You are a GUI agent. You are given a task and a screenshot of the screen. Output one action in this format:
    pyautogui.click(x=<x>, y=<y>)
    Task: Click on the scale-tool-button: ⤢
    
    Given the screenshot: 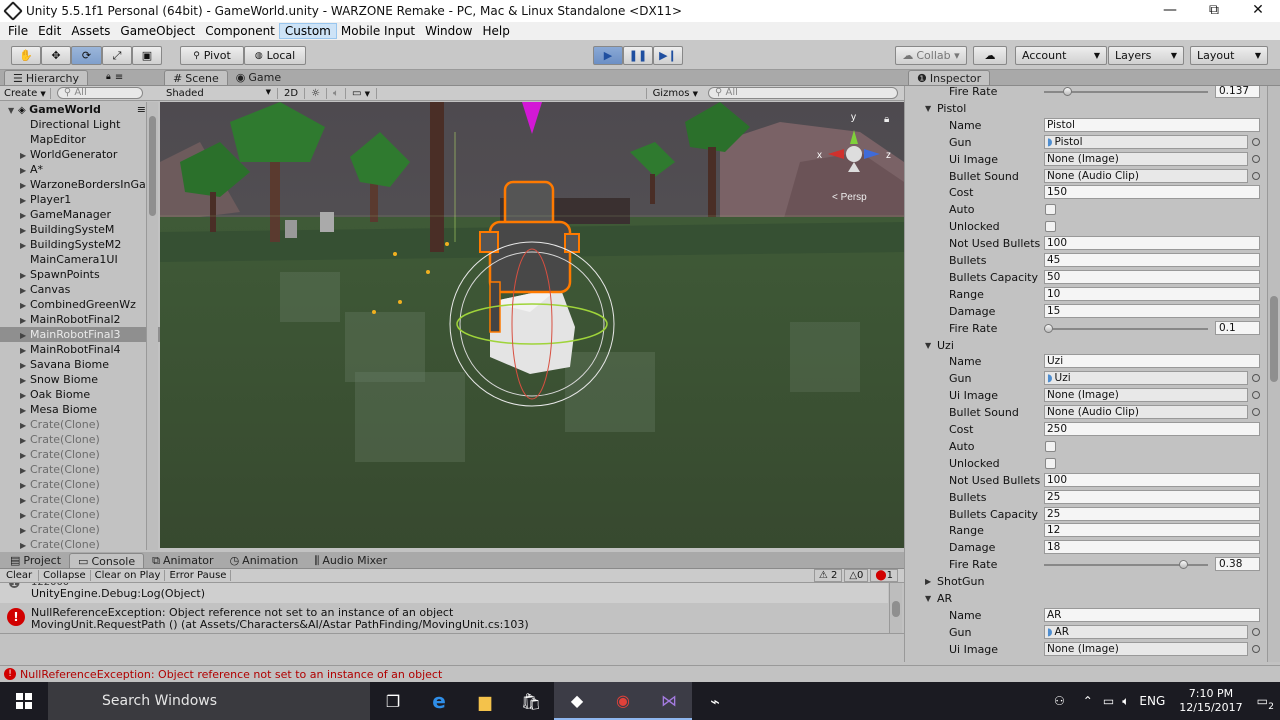 What is the action you would take?
    pyautogui.click(x=117, y=55)
    